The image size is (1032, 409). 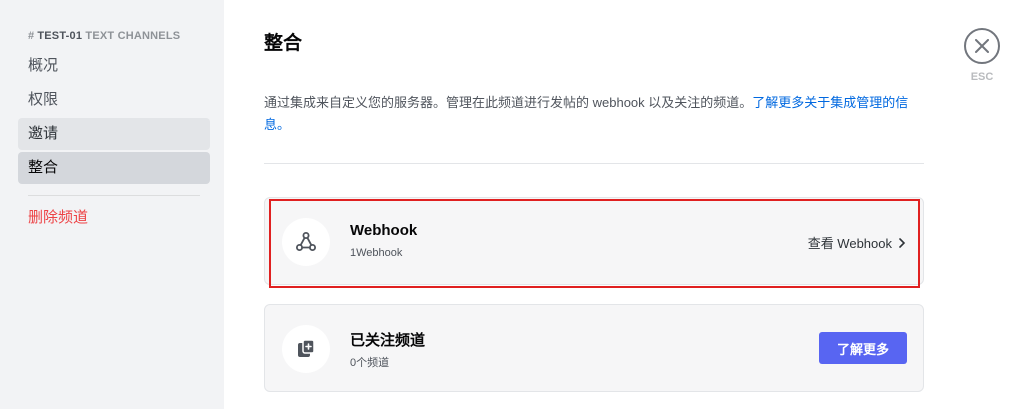 I want to click on chevron-right-icon, so click(x=902, y=242).